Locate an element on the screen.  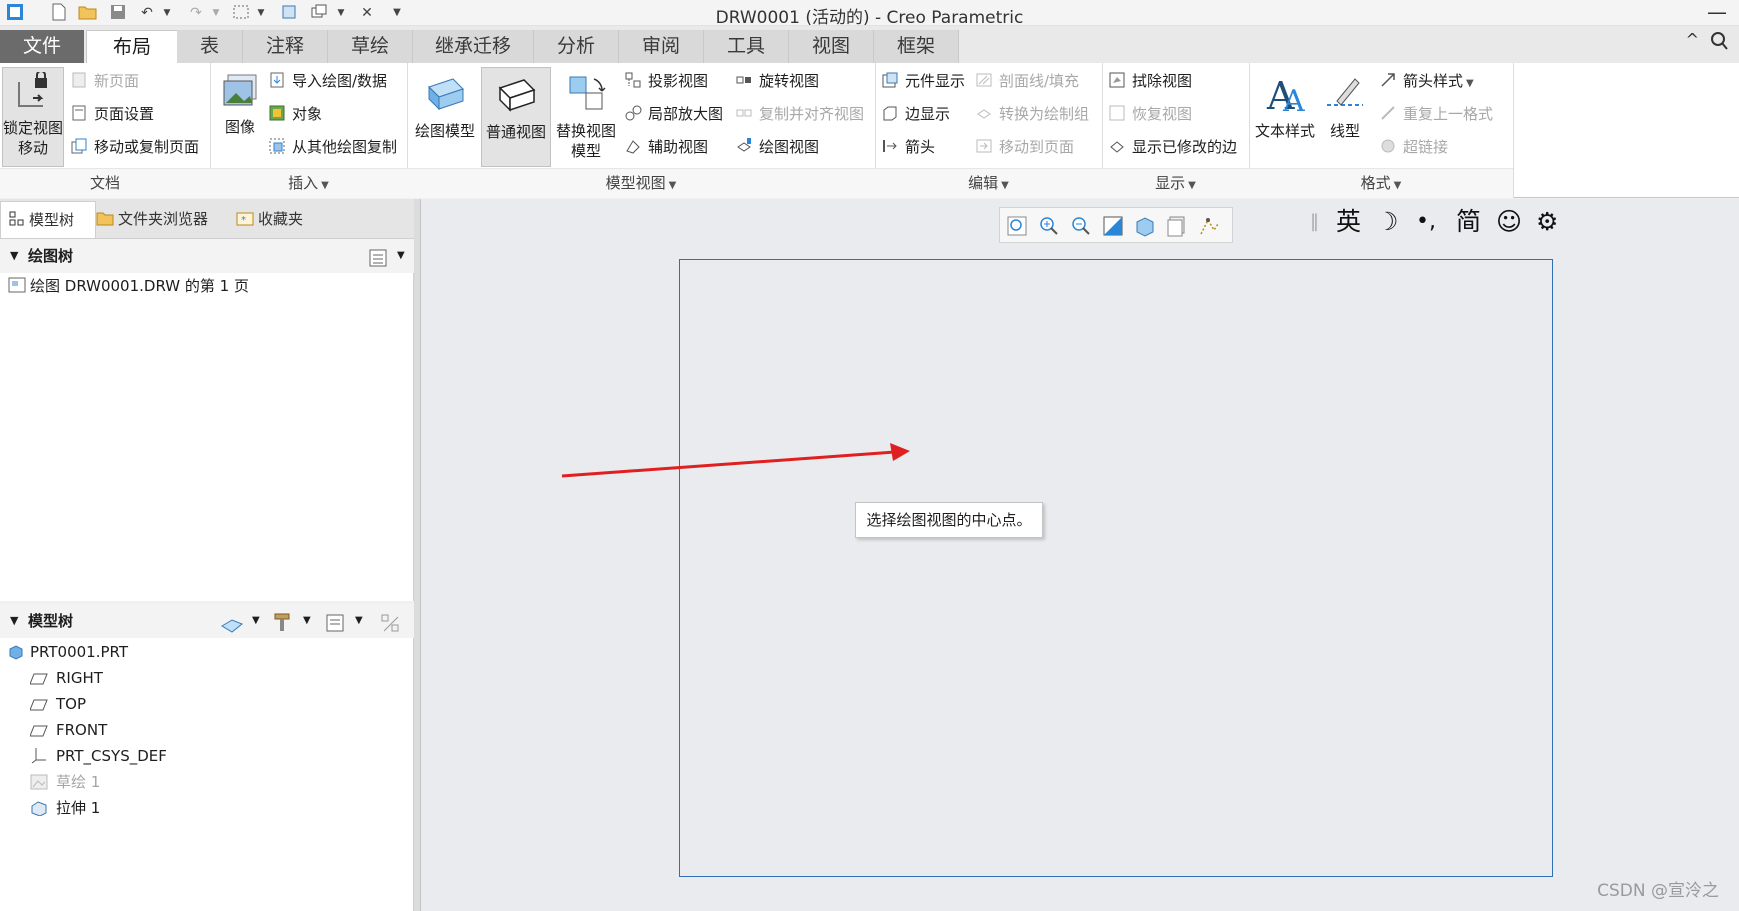
tree-item-top-plane: TOP is located at coordinates (57, 705).